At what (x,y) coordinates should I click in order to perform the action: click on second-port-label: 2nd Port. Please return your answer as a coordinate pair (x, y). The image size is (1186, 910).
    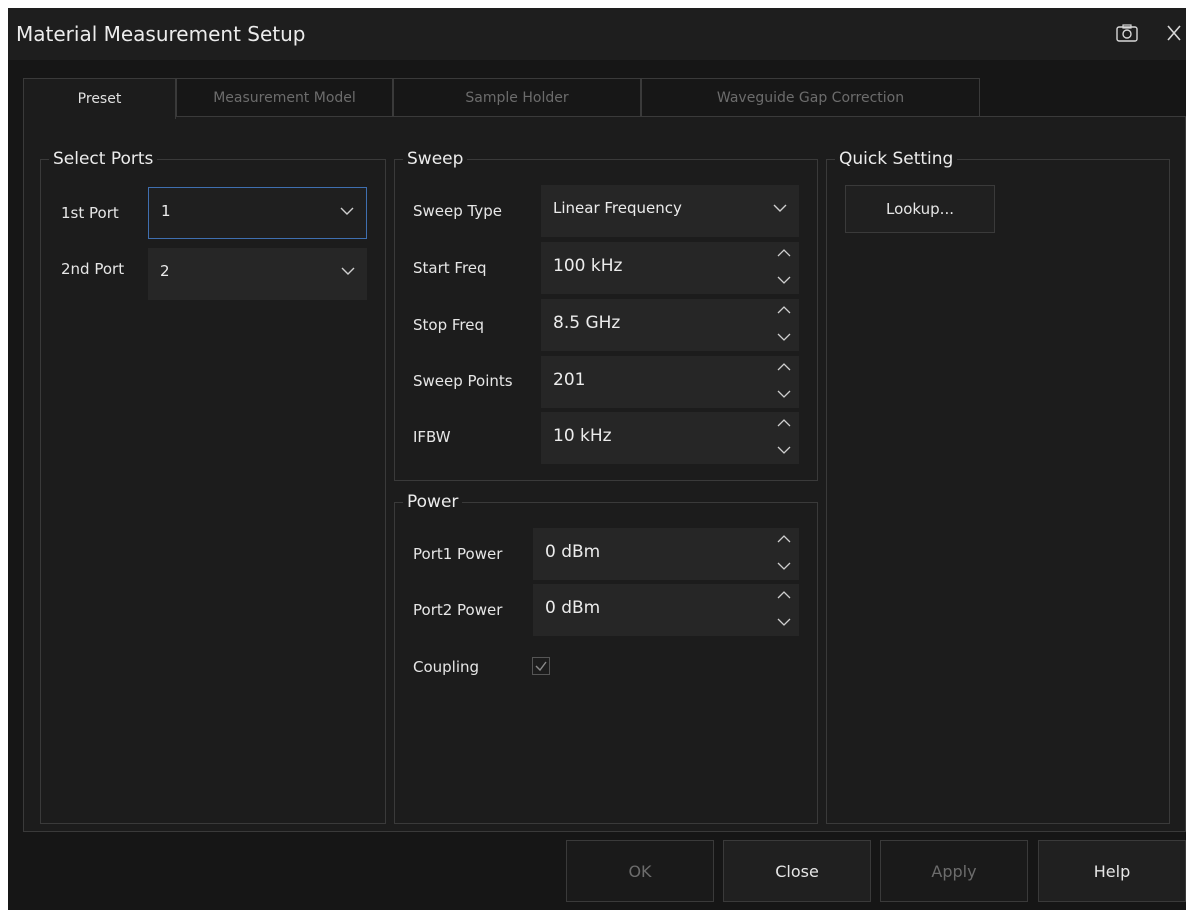
    Looking at the image, I should click on (93, 269).